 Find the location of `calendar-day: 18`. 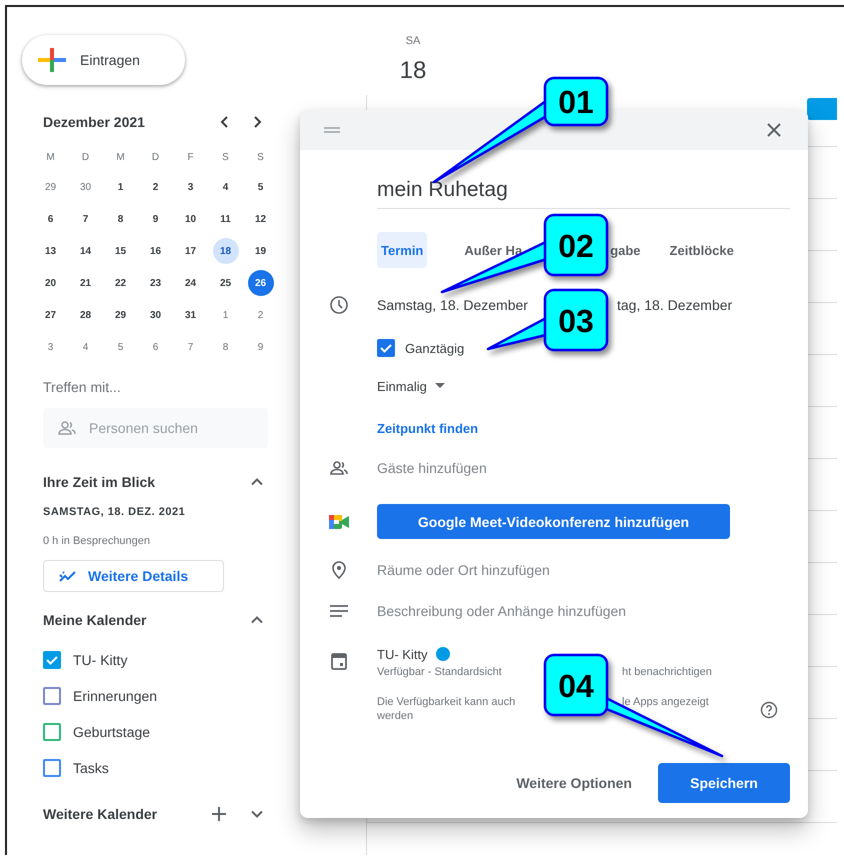

calendar-day: 18 is located at coordinates (225, 251).